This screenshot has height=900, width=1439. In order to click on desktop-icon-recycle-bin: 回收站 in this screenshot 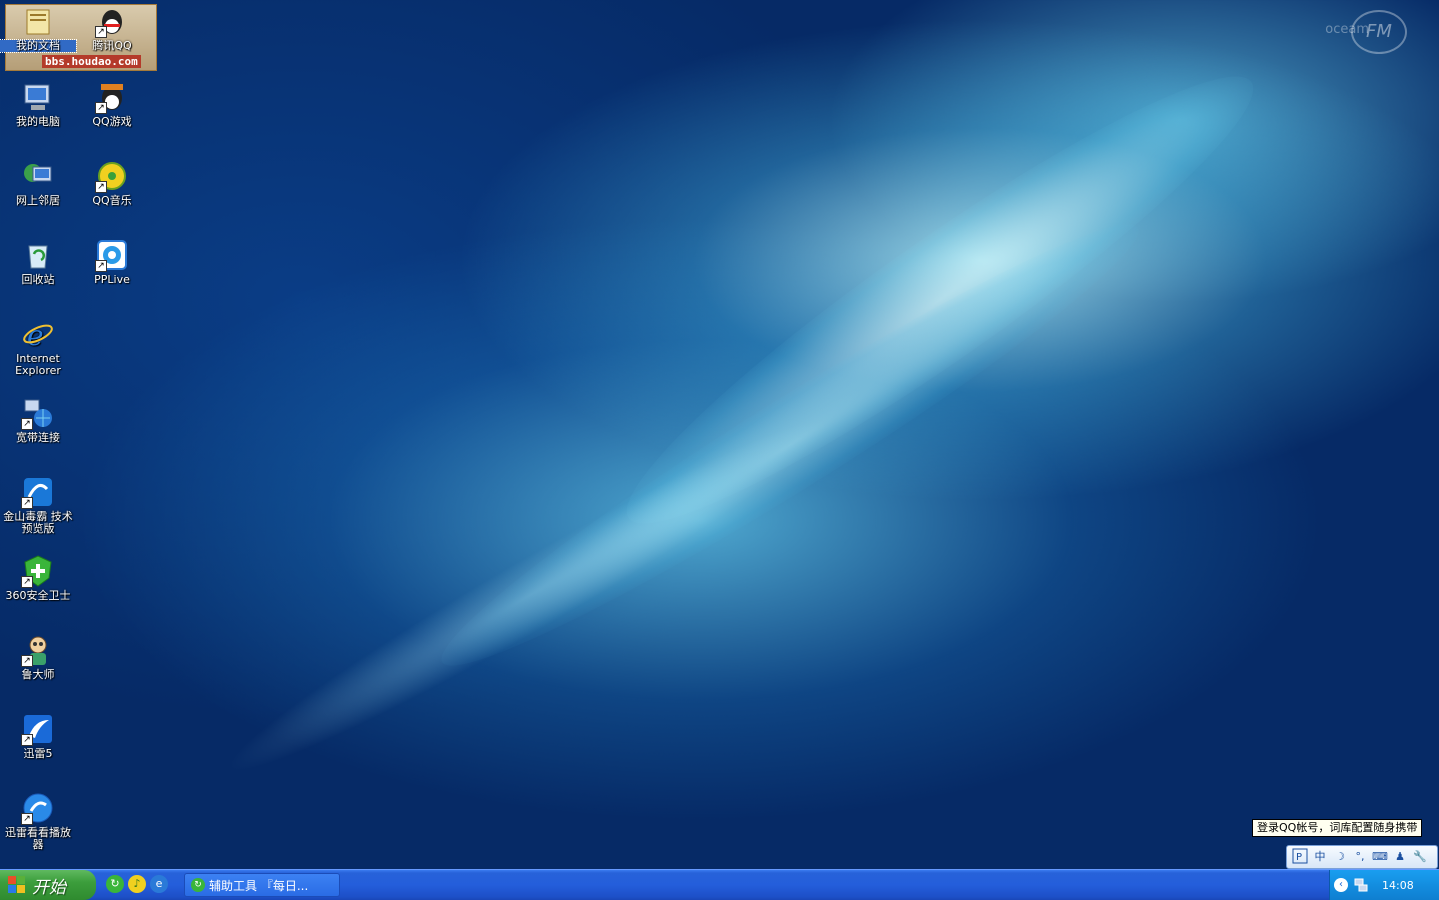, I will do `click(38, 262)`.